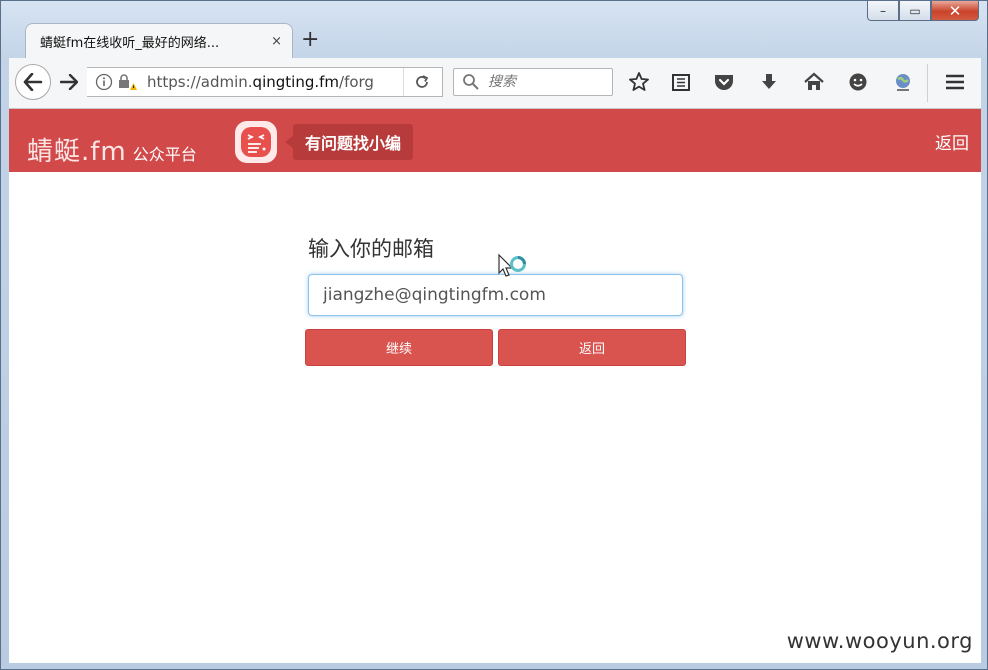 This screenshot has width=988, height=670. Describe the element at coordinates (200, 82) in the screenshot. I see `url-prefix: https://admin.` at that location.